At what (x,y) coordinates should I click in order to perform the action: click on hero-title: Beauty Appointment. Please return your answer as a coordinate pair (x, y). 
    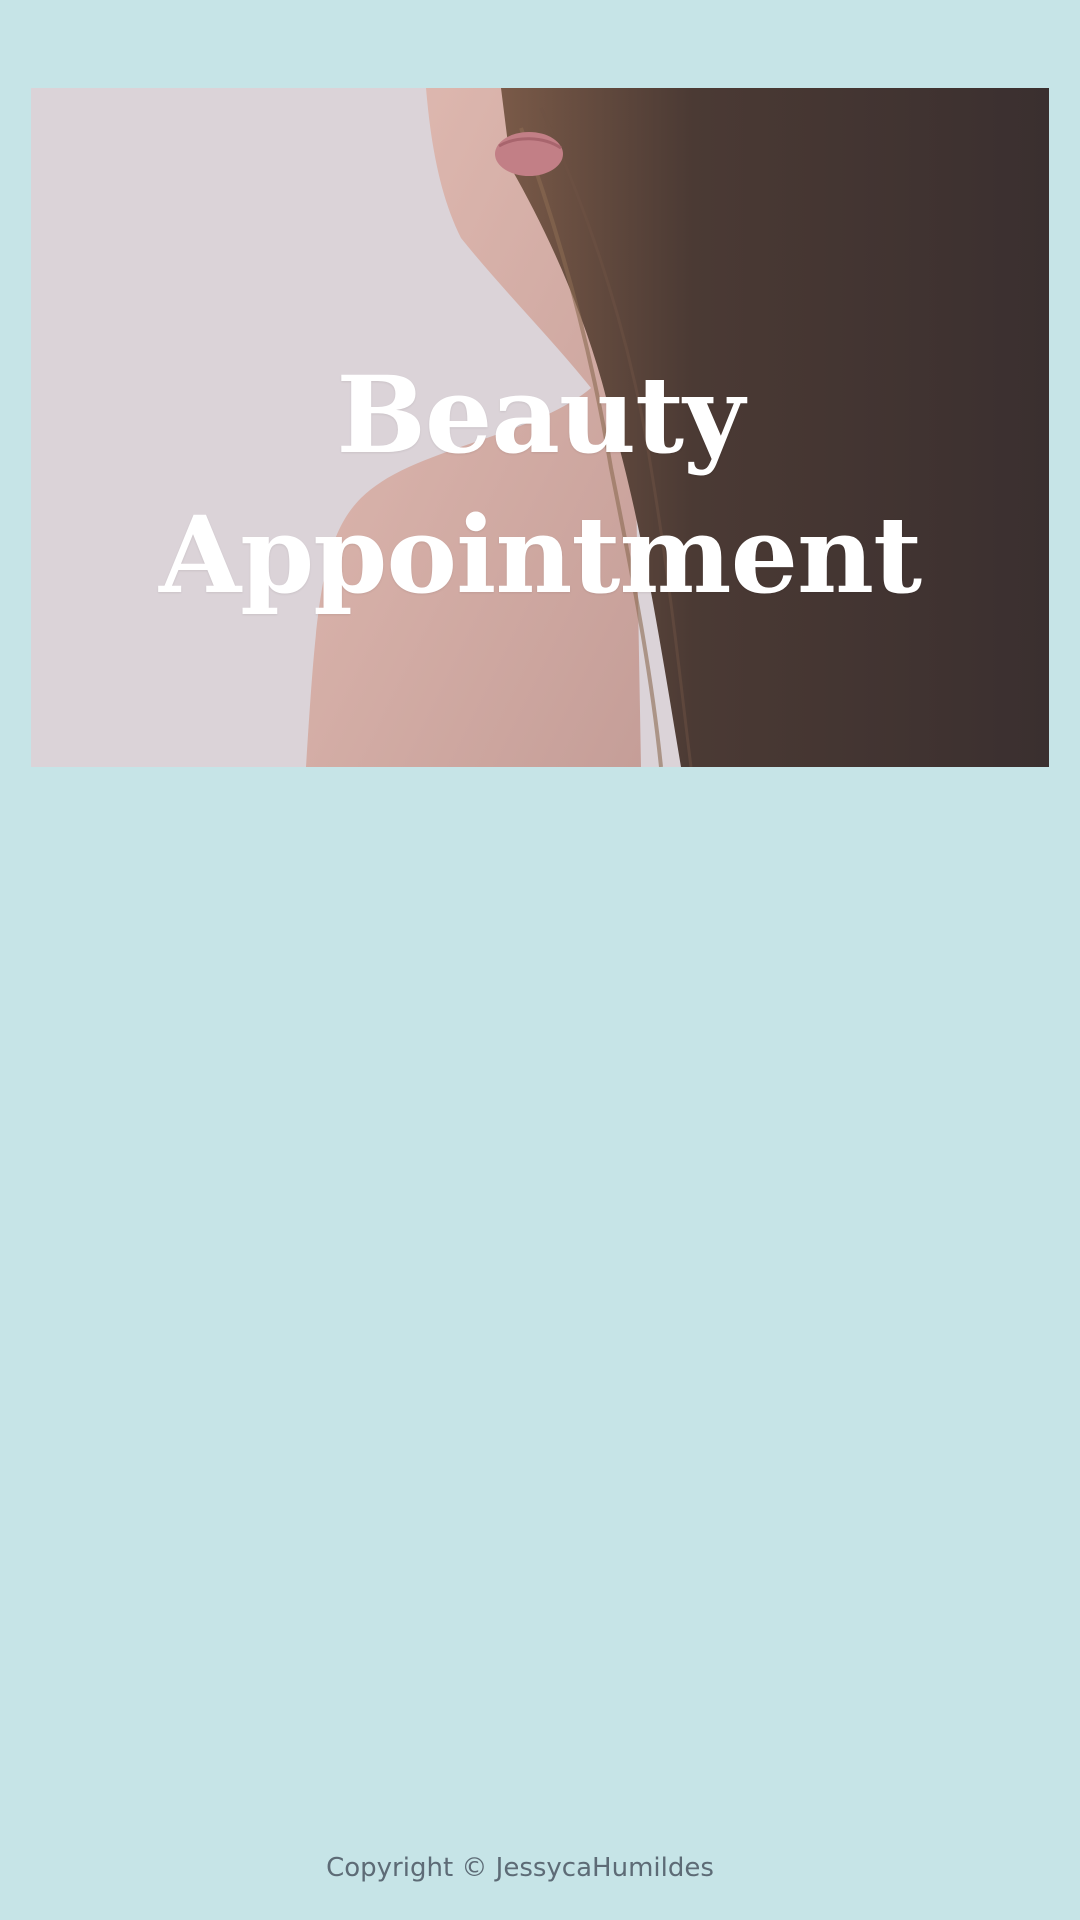
    Looking at the image, I should click on (540, 485).